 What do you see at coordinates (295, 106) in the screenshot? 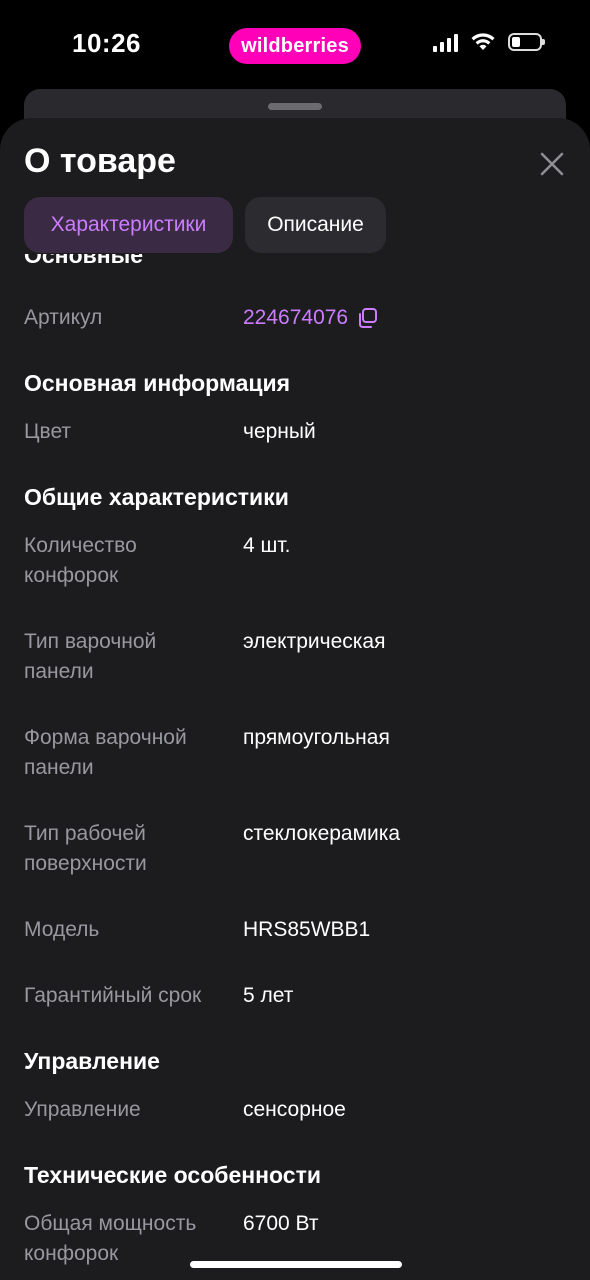
I see `sheet-grabber` at bounding box center [295, 106].